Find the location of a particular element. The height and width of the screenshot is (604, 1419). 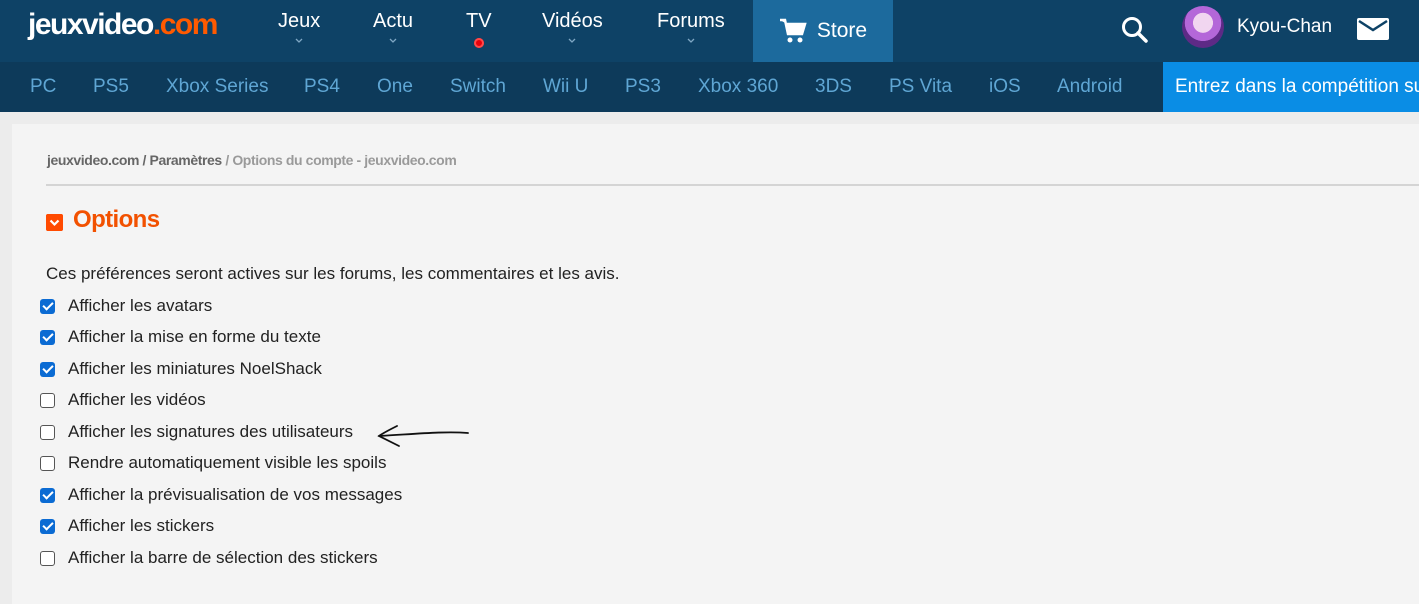

option-row-avatars: Afficher les avatars is located at coordinates (126, 306).